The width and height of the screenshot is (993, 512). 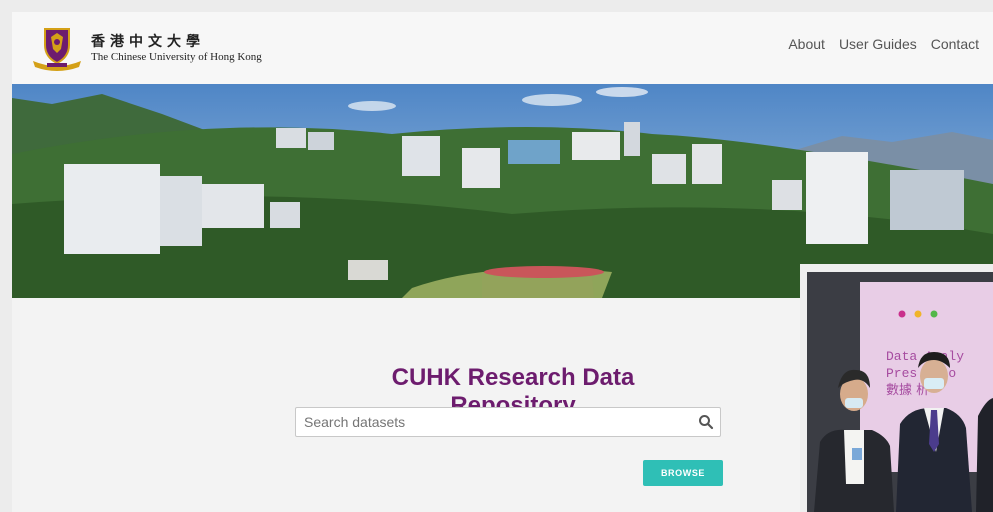 I want to click on search-bar, so click(x=508, y=422).